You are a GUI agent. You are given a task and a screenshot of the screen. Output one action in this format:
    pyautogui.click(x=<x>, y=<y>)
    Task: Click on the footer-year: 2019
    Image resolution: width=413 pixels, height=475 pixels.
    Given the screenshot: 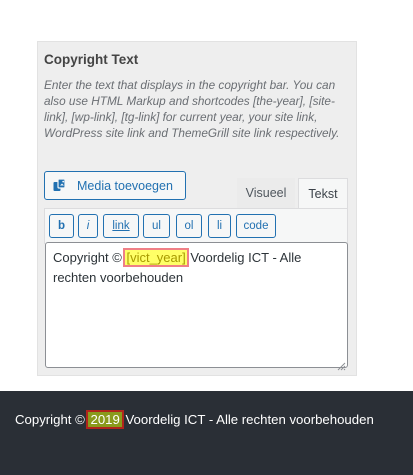 What is the action you would take?
    pyautogui.click(x=105, y=419)
    